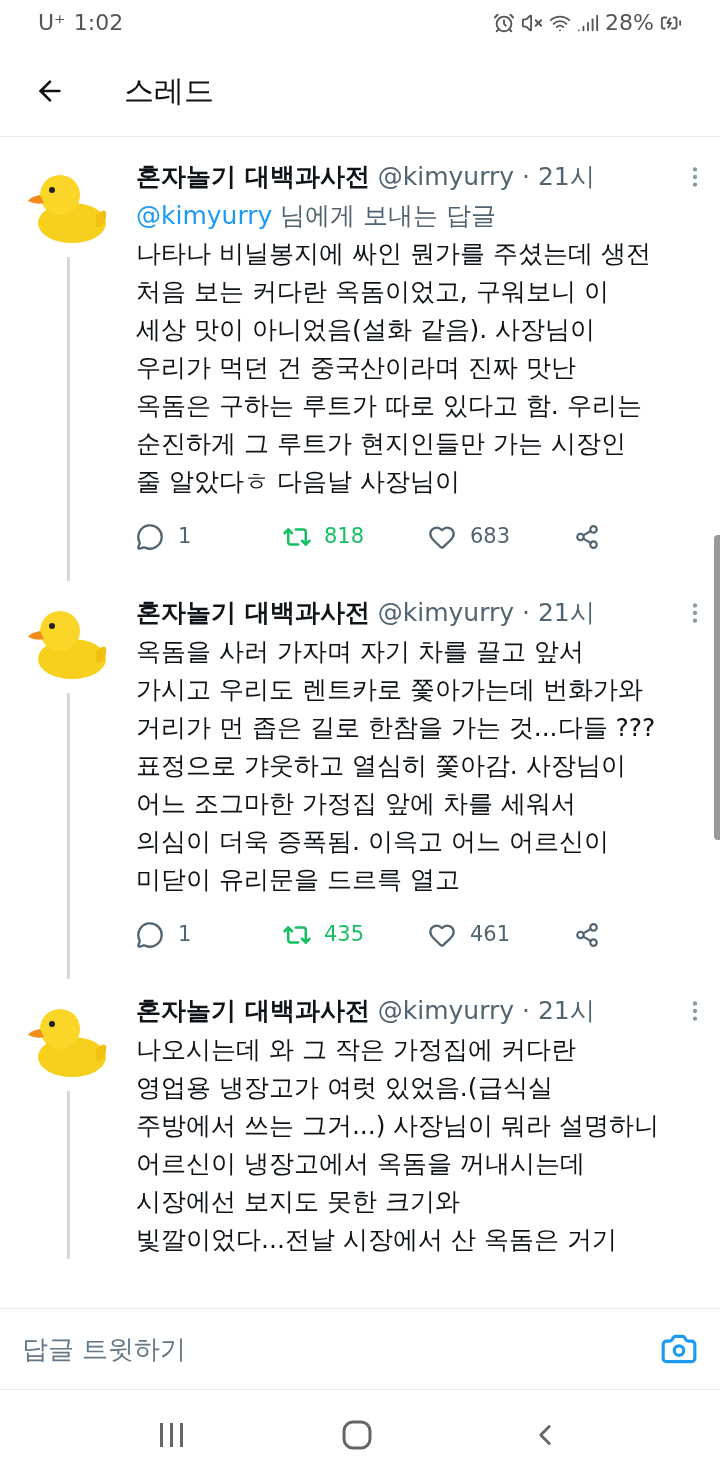 This screenshot has width=720, height=1480. I want to click on reply-input-field: 답글 트윗하기, so click(341, 1349).